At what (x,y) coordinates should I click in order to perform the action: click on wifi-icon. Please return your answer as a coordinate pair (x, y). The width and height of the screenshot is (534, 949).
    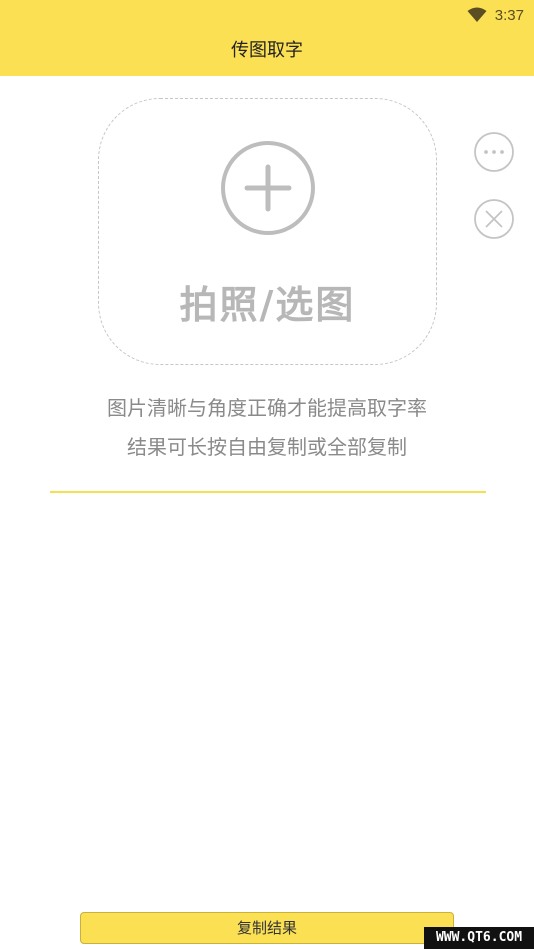
    Looking at the image, I should click on (477, 15).